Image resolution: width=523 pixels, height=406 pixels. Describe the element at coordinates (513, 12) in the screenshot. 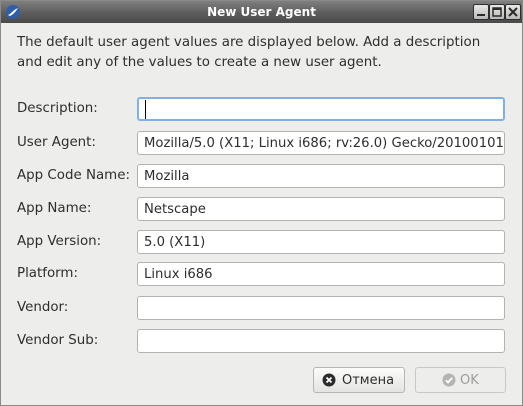

I see `close-icon` at that location.